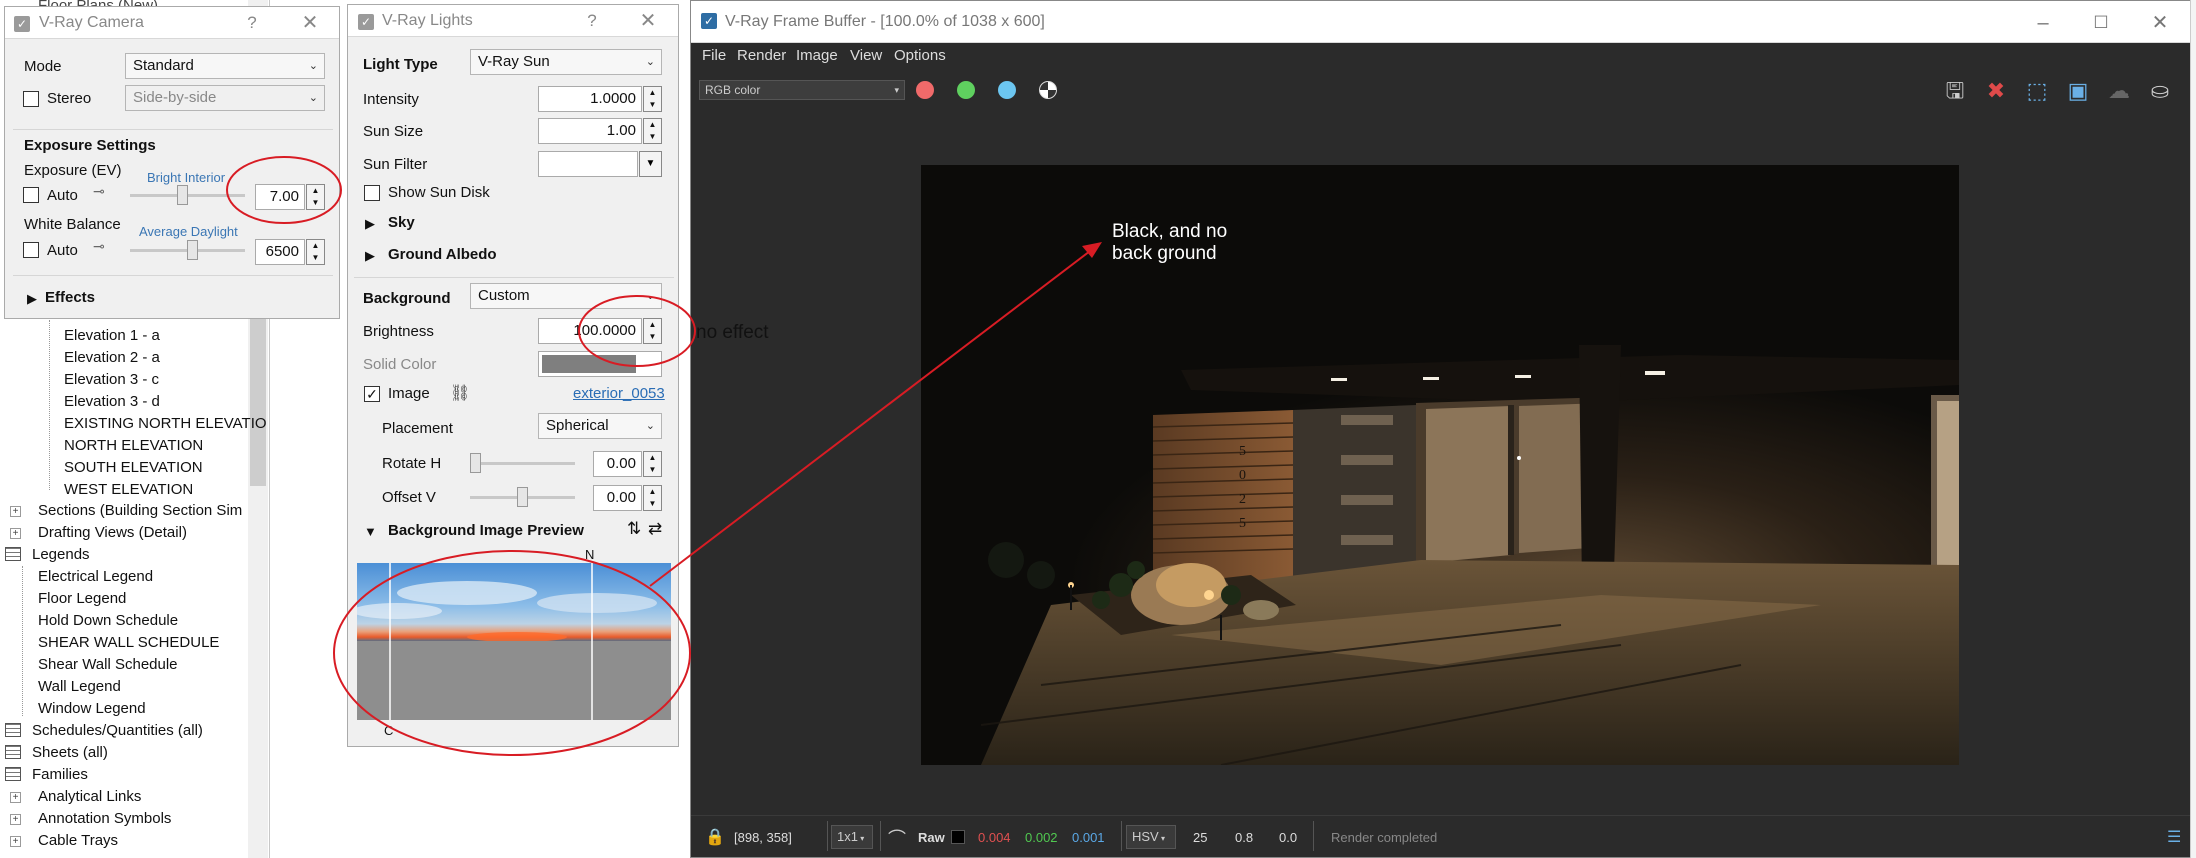  I want to click on brightness-spinner: 100.0000 ▲ ▼, so click(600, 331).